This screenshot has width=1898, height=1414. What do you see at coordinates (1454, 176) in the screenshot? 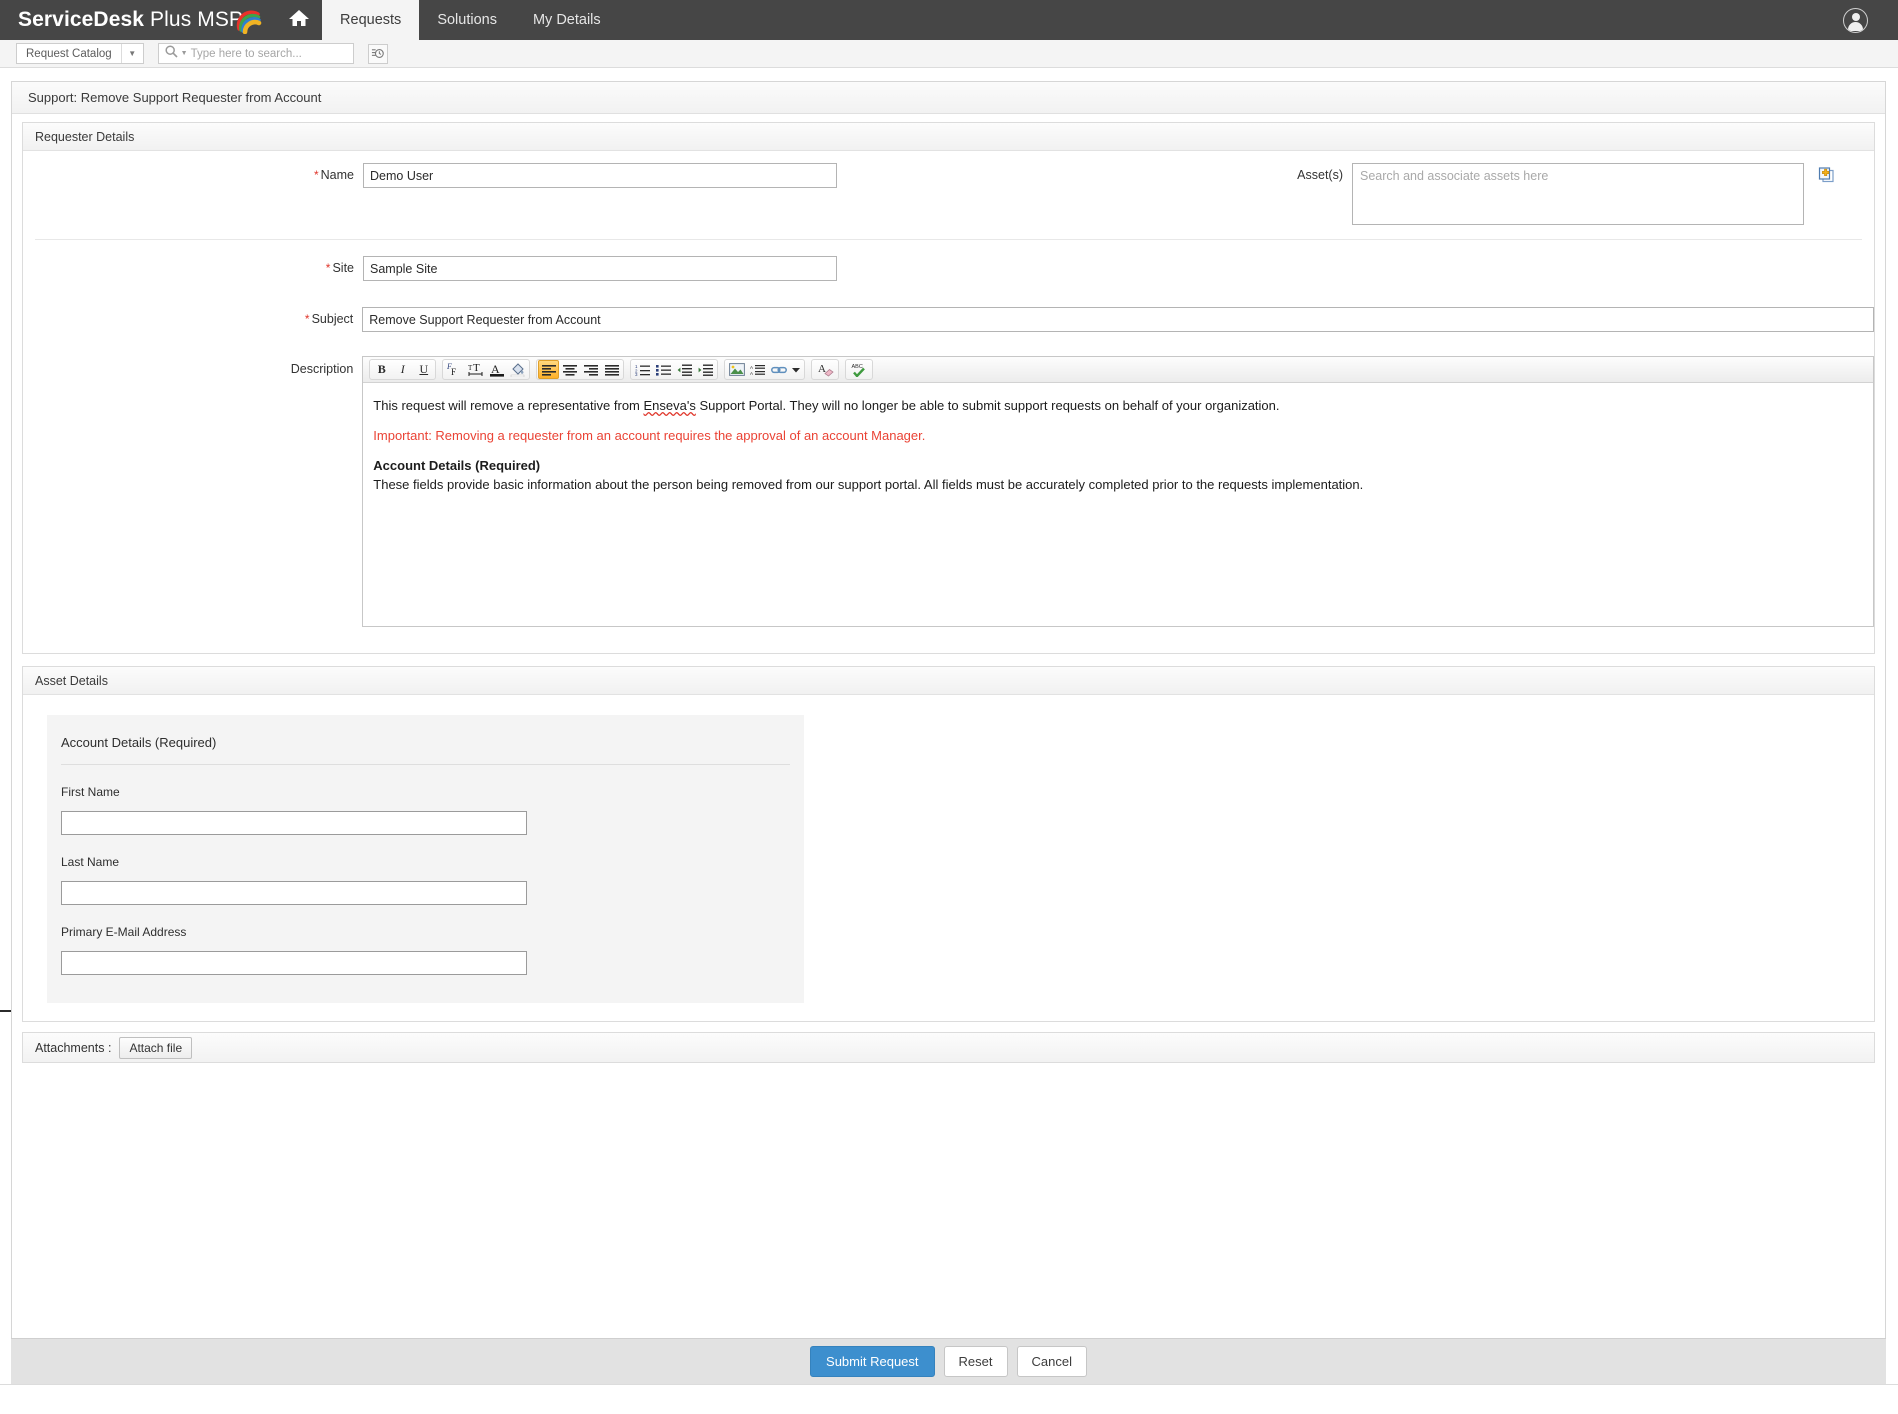
I see `assets-input-placeholder: Search and associate assets here` at bounding box center [1454, 176].